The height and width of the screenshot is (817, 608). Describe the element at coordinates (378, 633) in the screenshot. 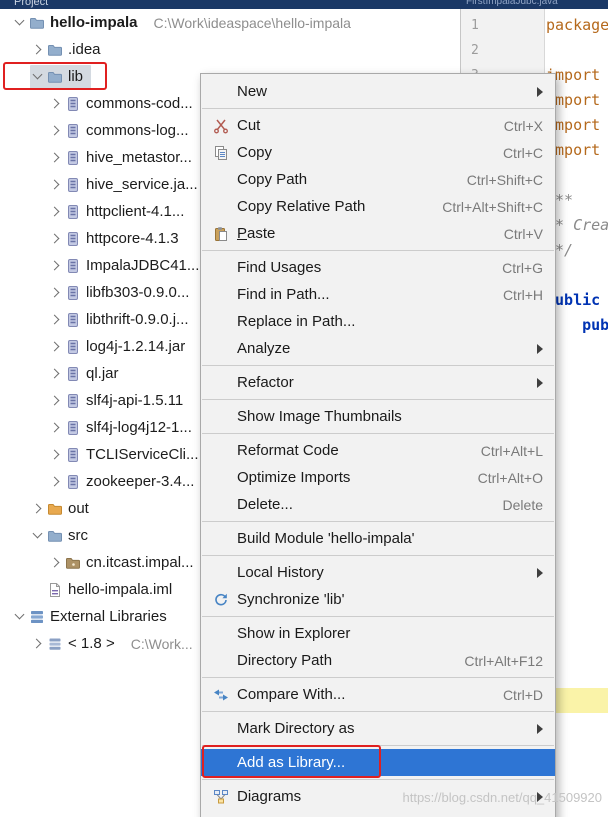

I see `menu-item-show-in-explorer: Show in Explorer` at that location.